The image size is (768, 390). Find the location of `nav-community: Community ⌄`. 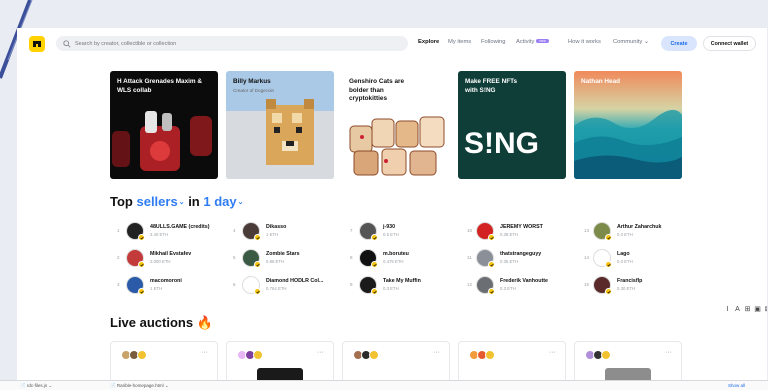

nav-community: Community ⌄ is located at coordinates (631, 42).